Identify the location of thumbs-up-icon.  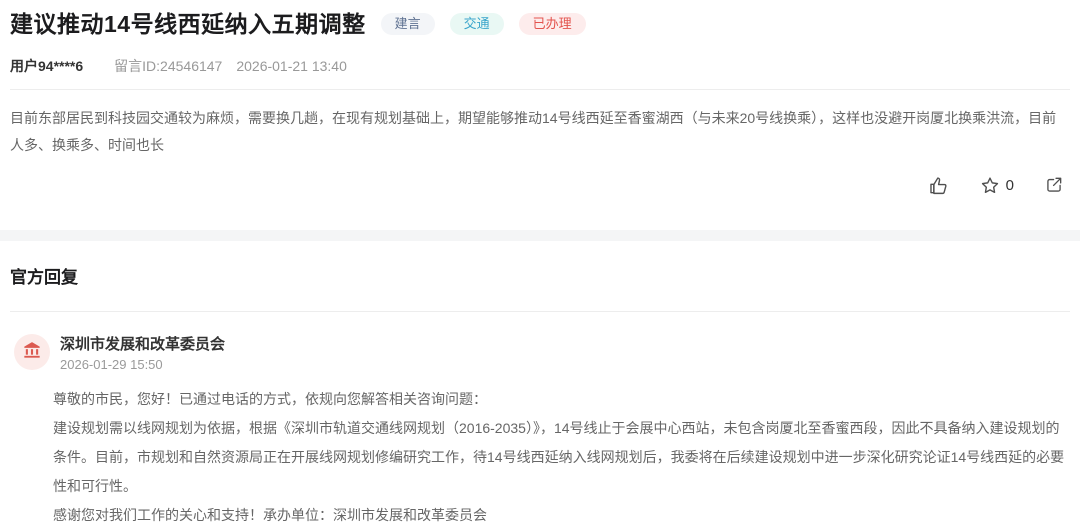
(938, 185).